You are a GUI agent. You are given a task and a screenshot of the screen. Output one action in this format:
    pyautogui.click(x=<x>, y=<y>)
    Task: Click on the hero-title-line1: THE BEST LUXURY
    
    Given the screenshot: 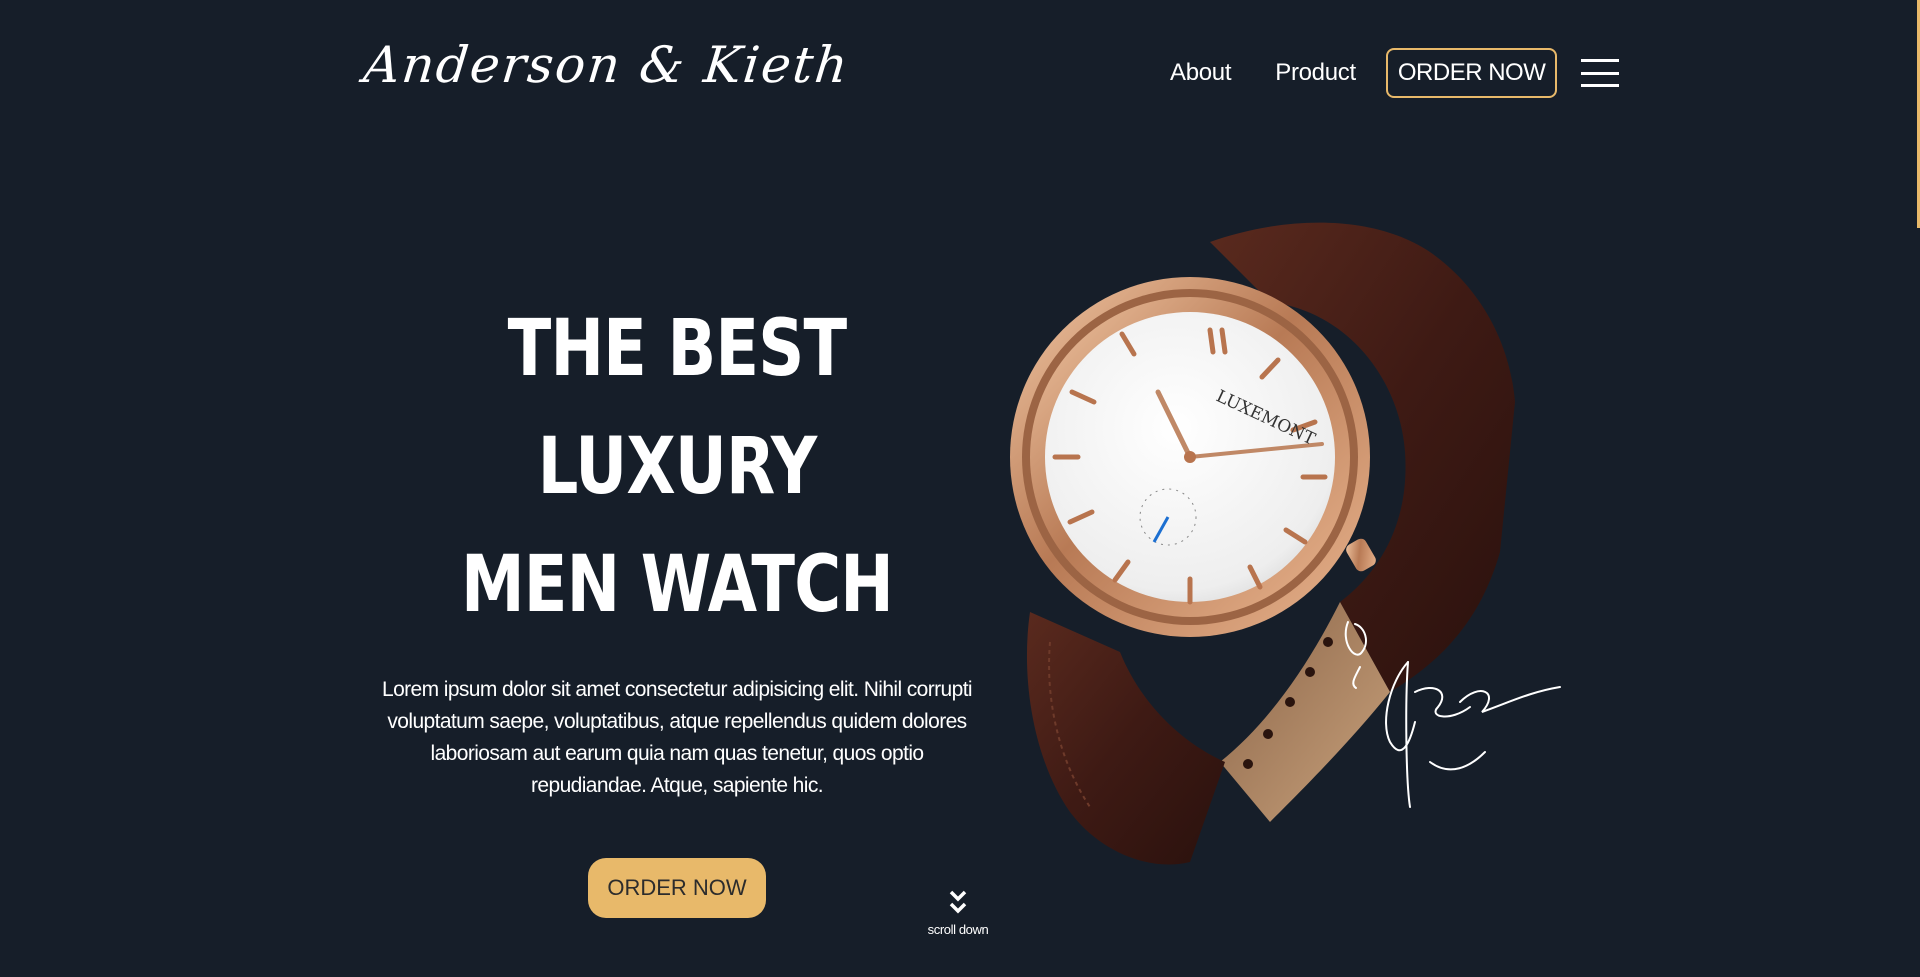 What is the action you would take?
    pyautogui.click(x=677, y=408)
    